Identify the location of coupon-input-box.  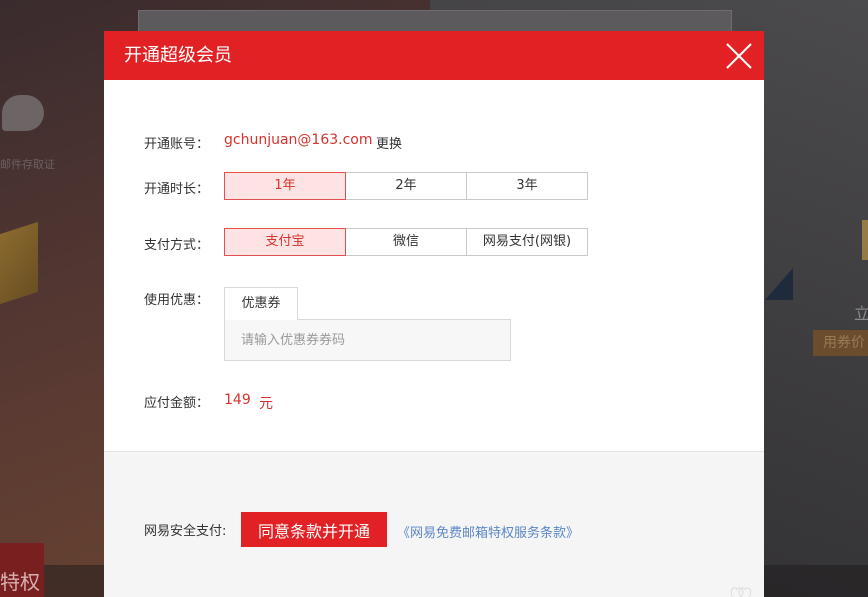
(367, 340).